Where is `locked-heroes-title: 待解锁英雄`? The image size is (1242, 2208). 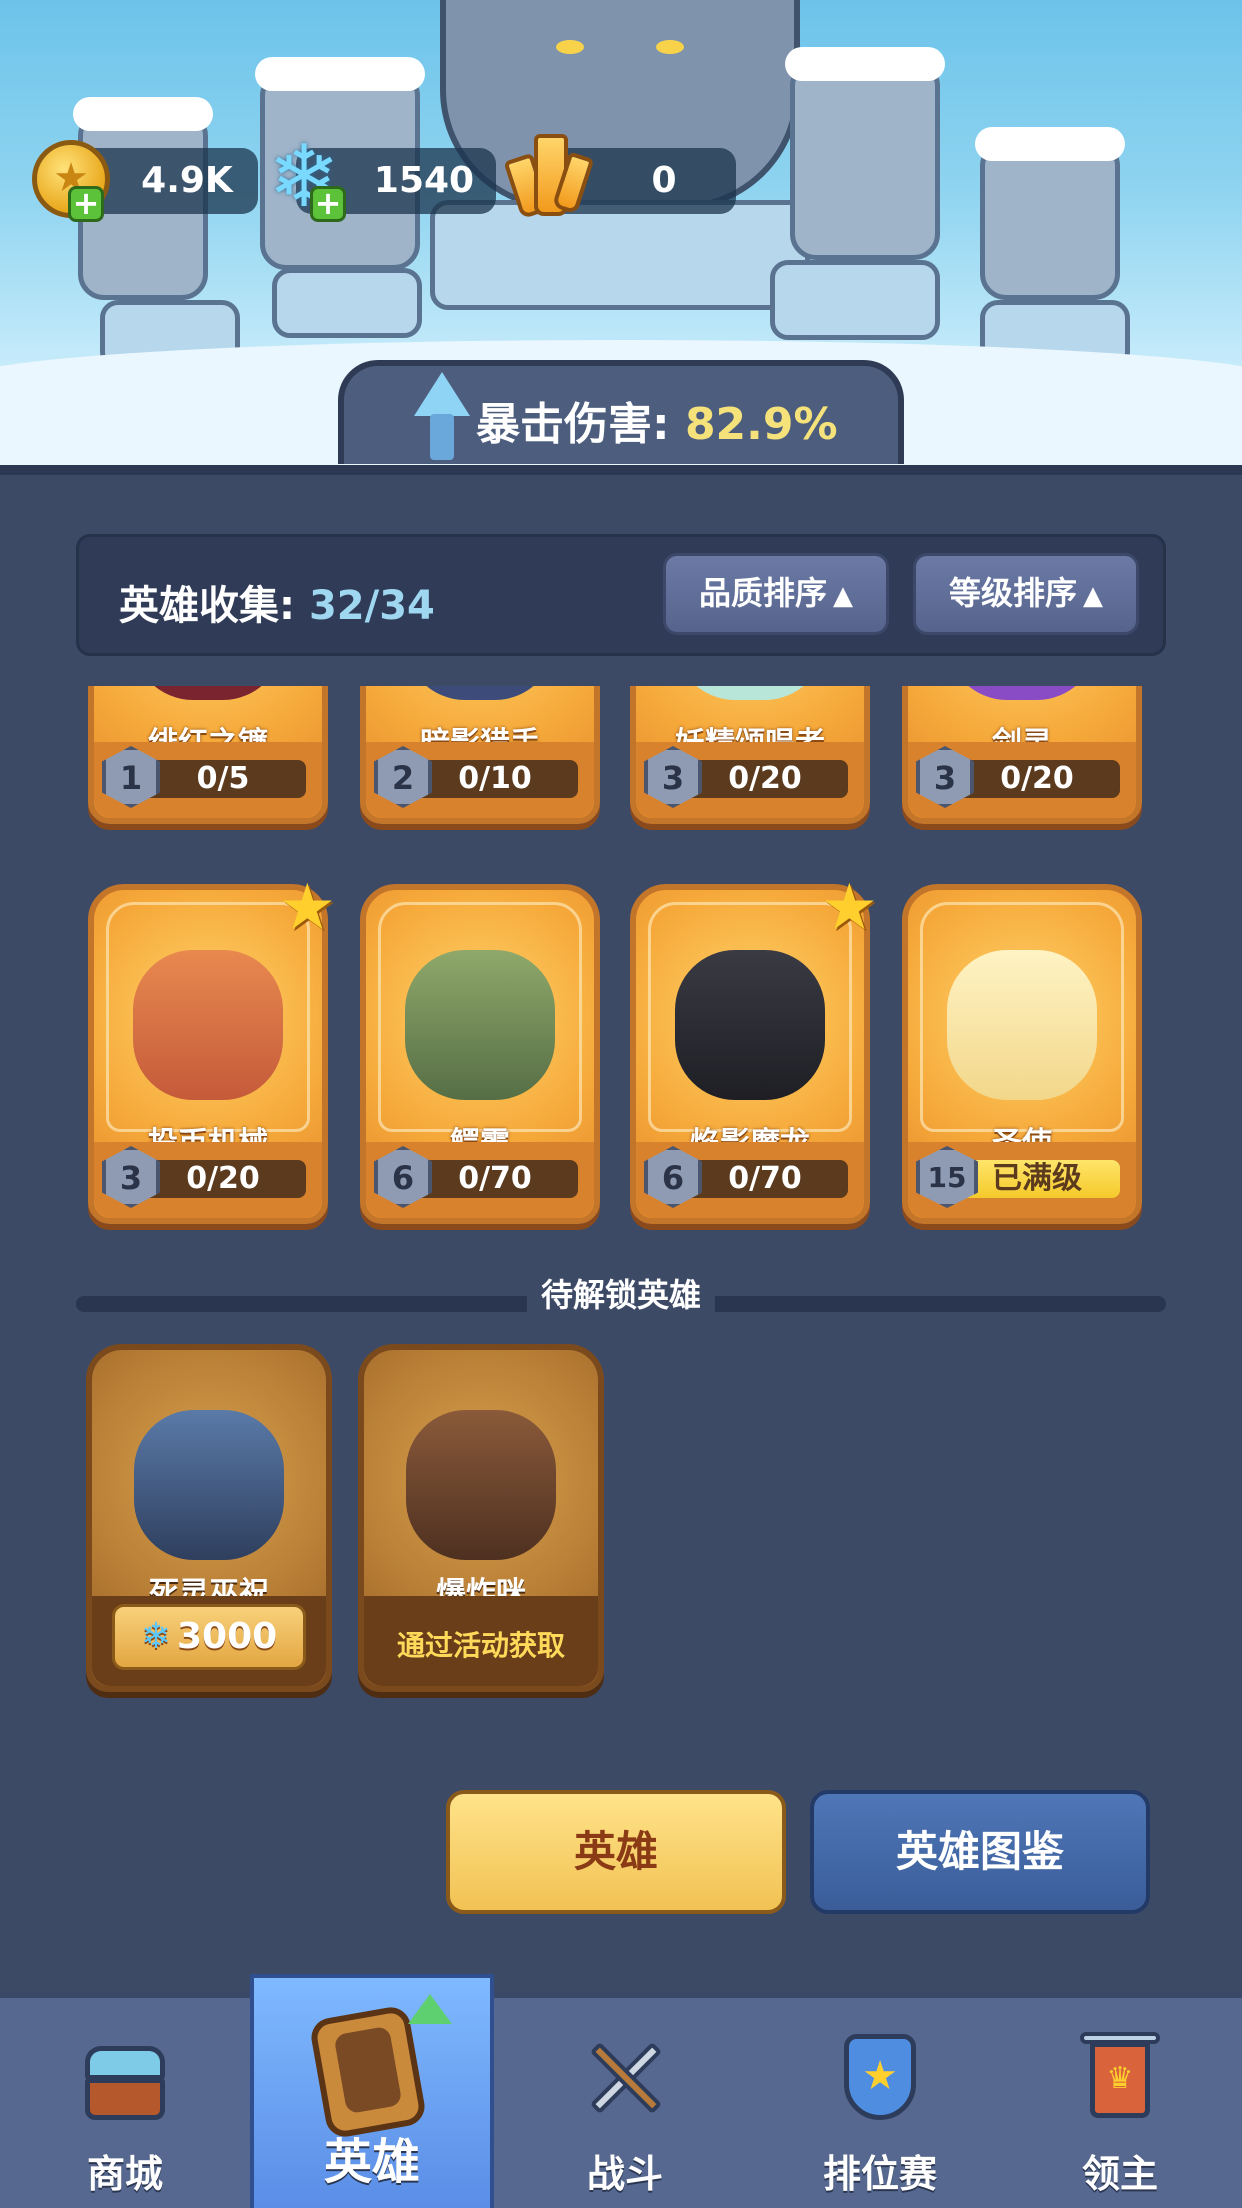 locked-heroes-title: 待解锁英雄 is located at coordinates (621, 1293).